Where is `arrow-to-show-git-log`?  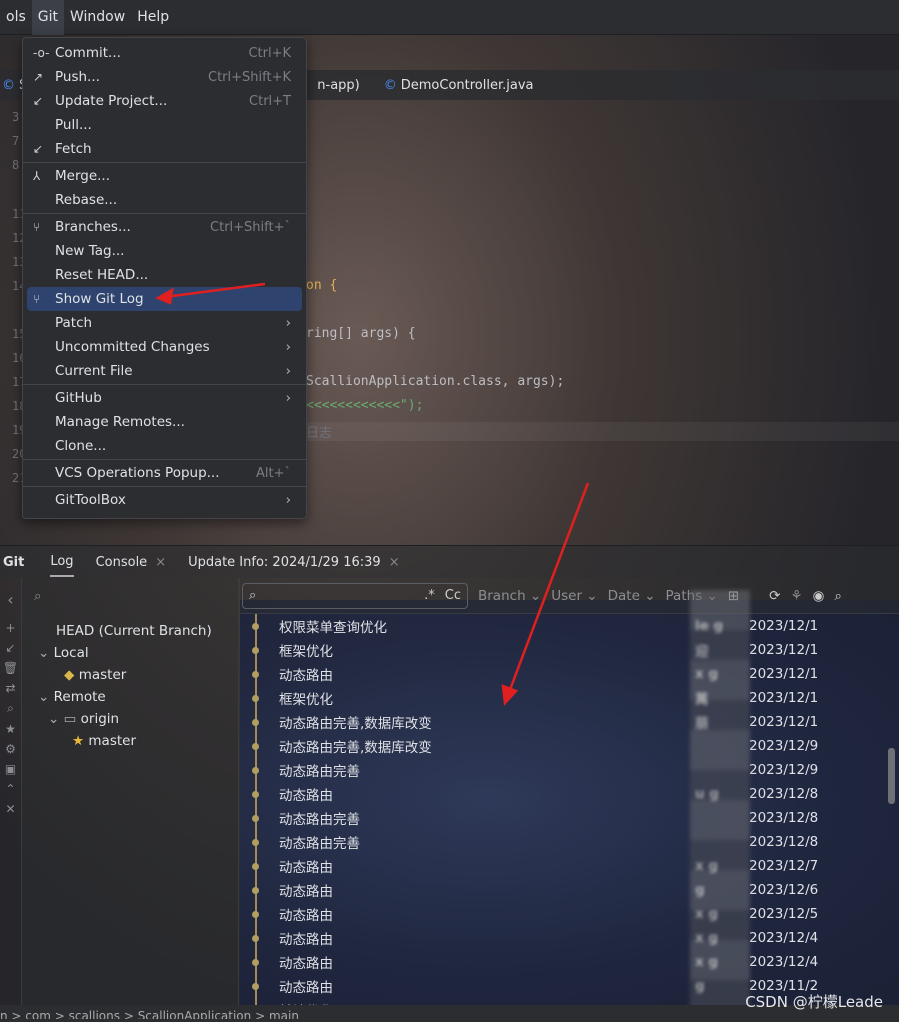
arrow-to-show-git-log is located at coordinates (215, 290).